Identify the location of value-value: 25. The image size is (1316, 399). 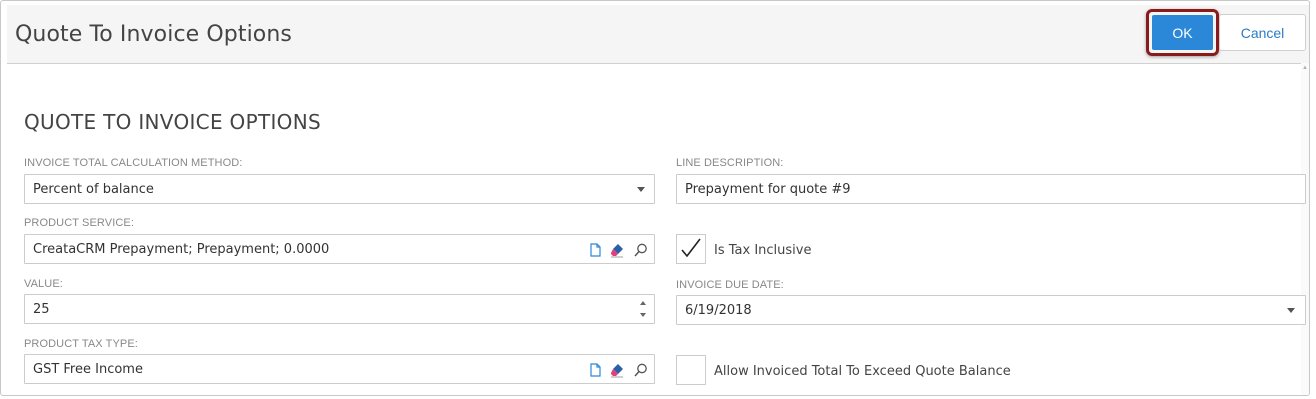
(41, 309).